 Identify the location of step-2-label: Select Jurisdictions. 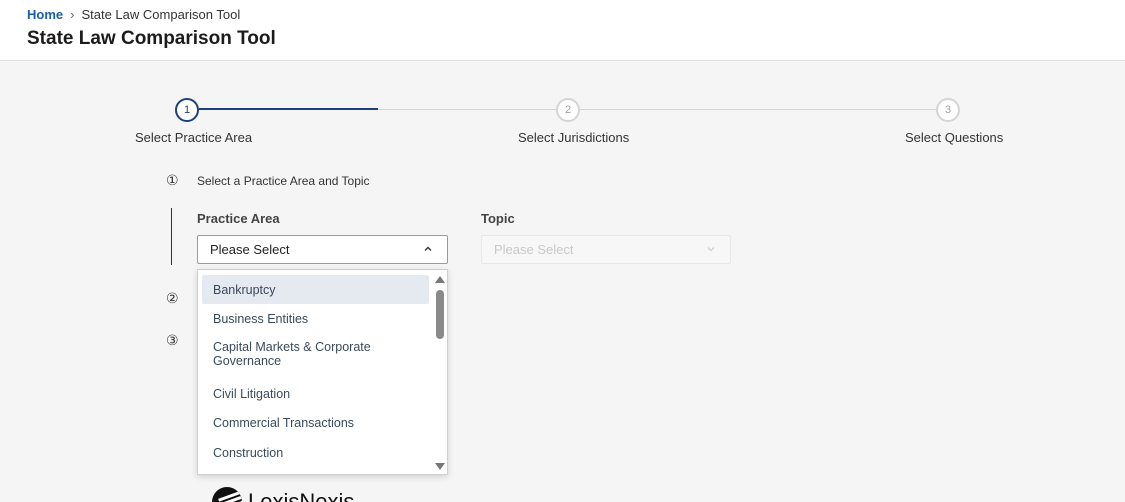
(574, 137).